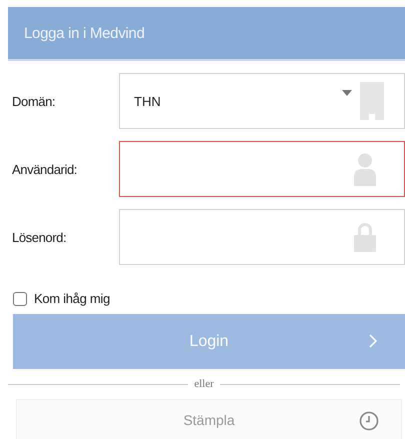  I want to click on lock-icon, so click(365, 237).